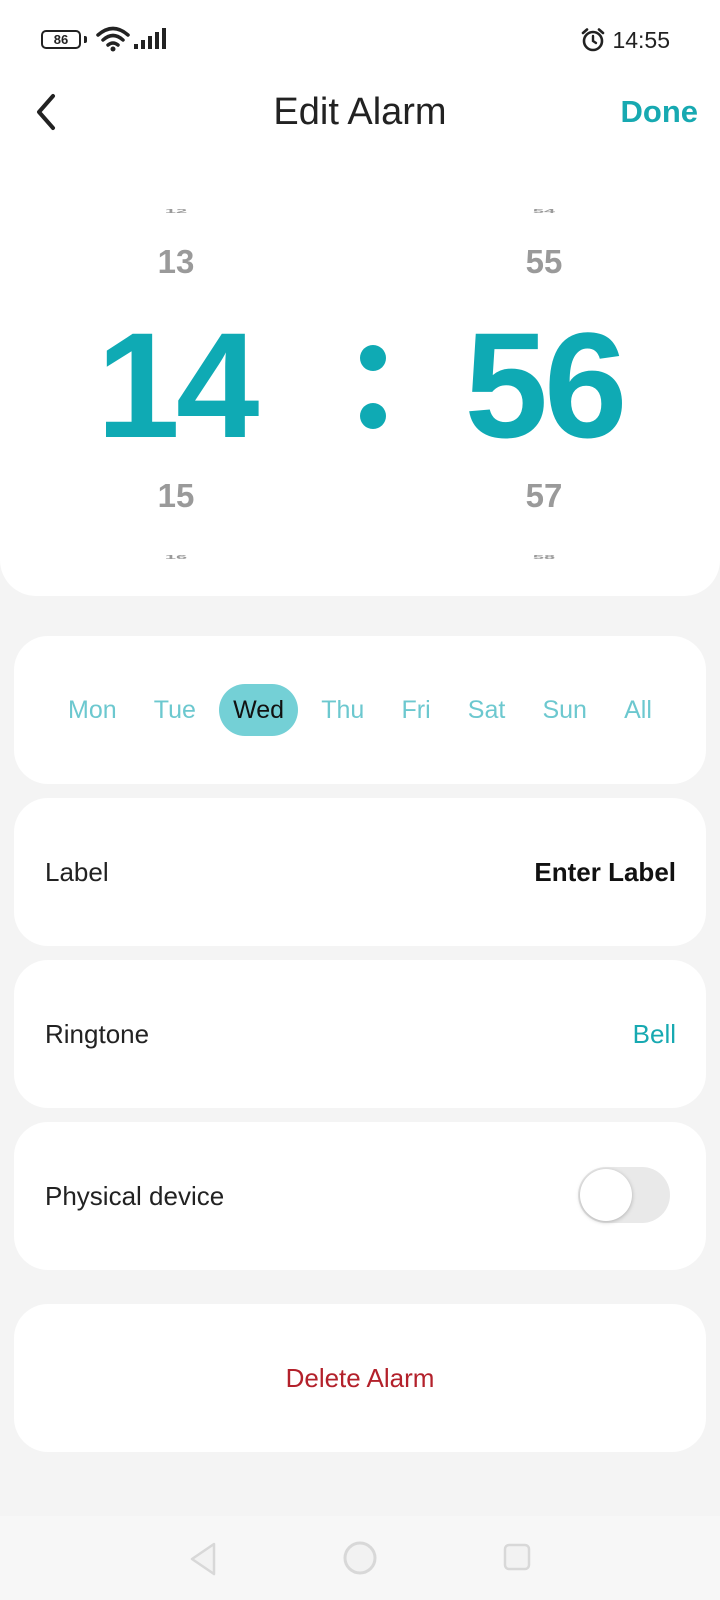  I want to click on day-tue: Tue, so click(175, 710).